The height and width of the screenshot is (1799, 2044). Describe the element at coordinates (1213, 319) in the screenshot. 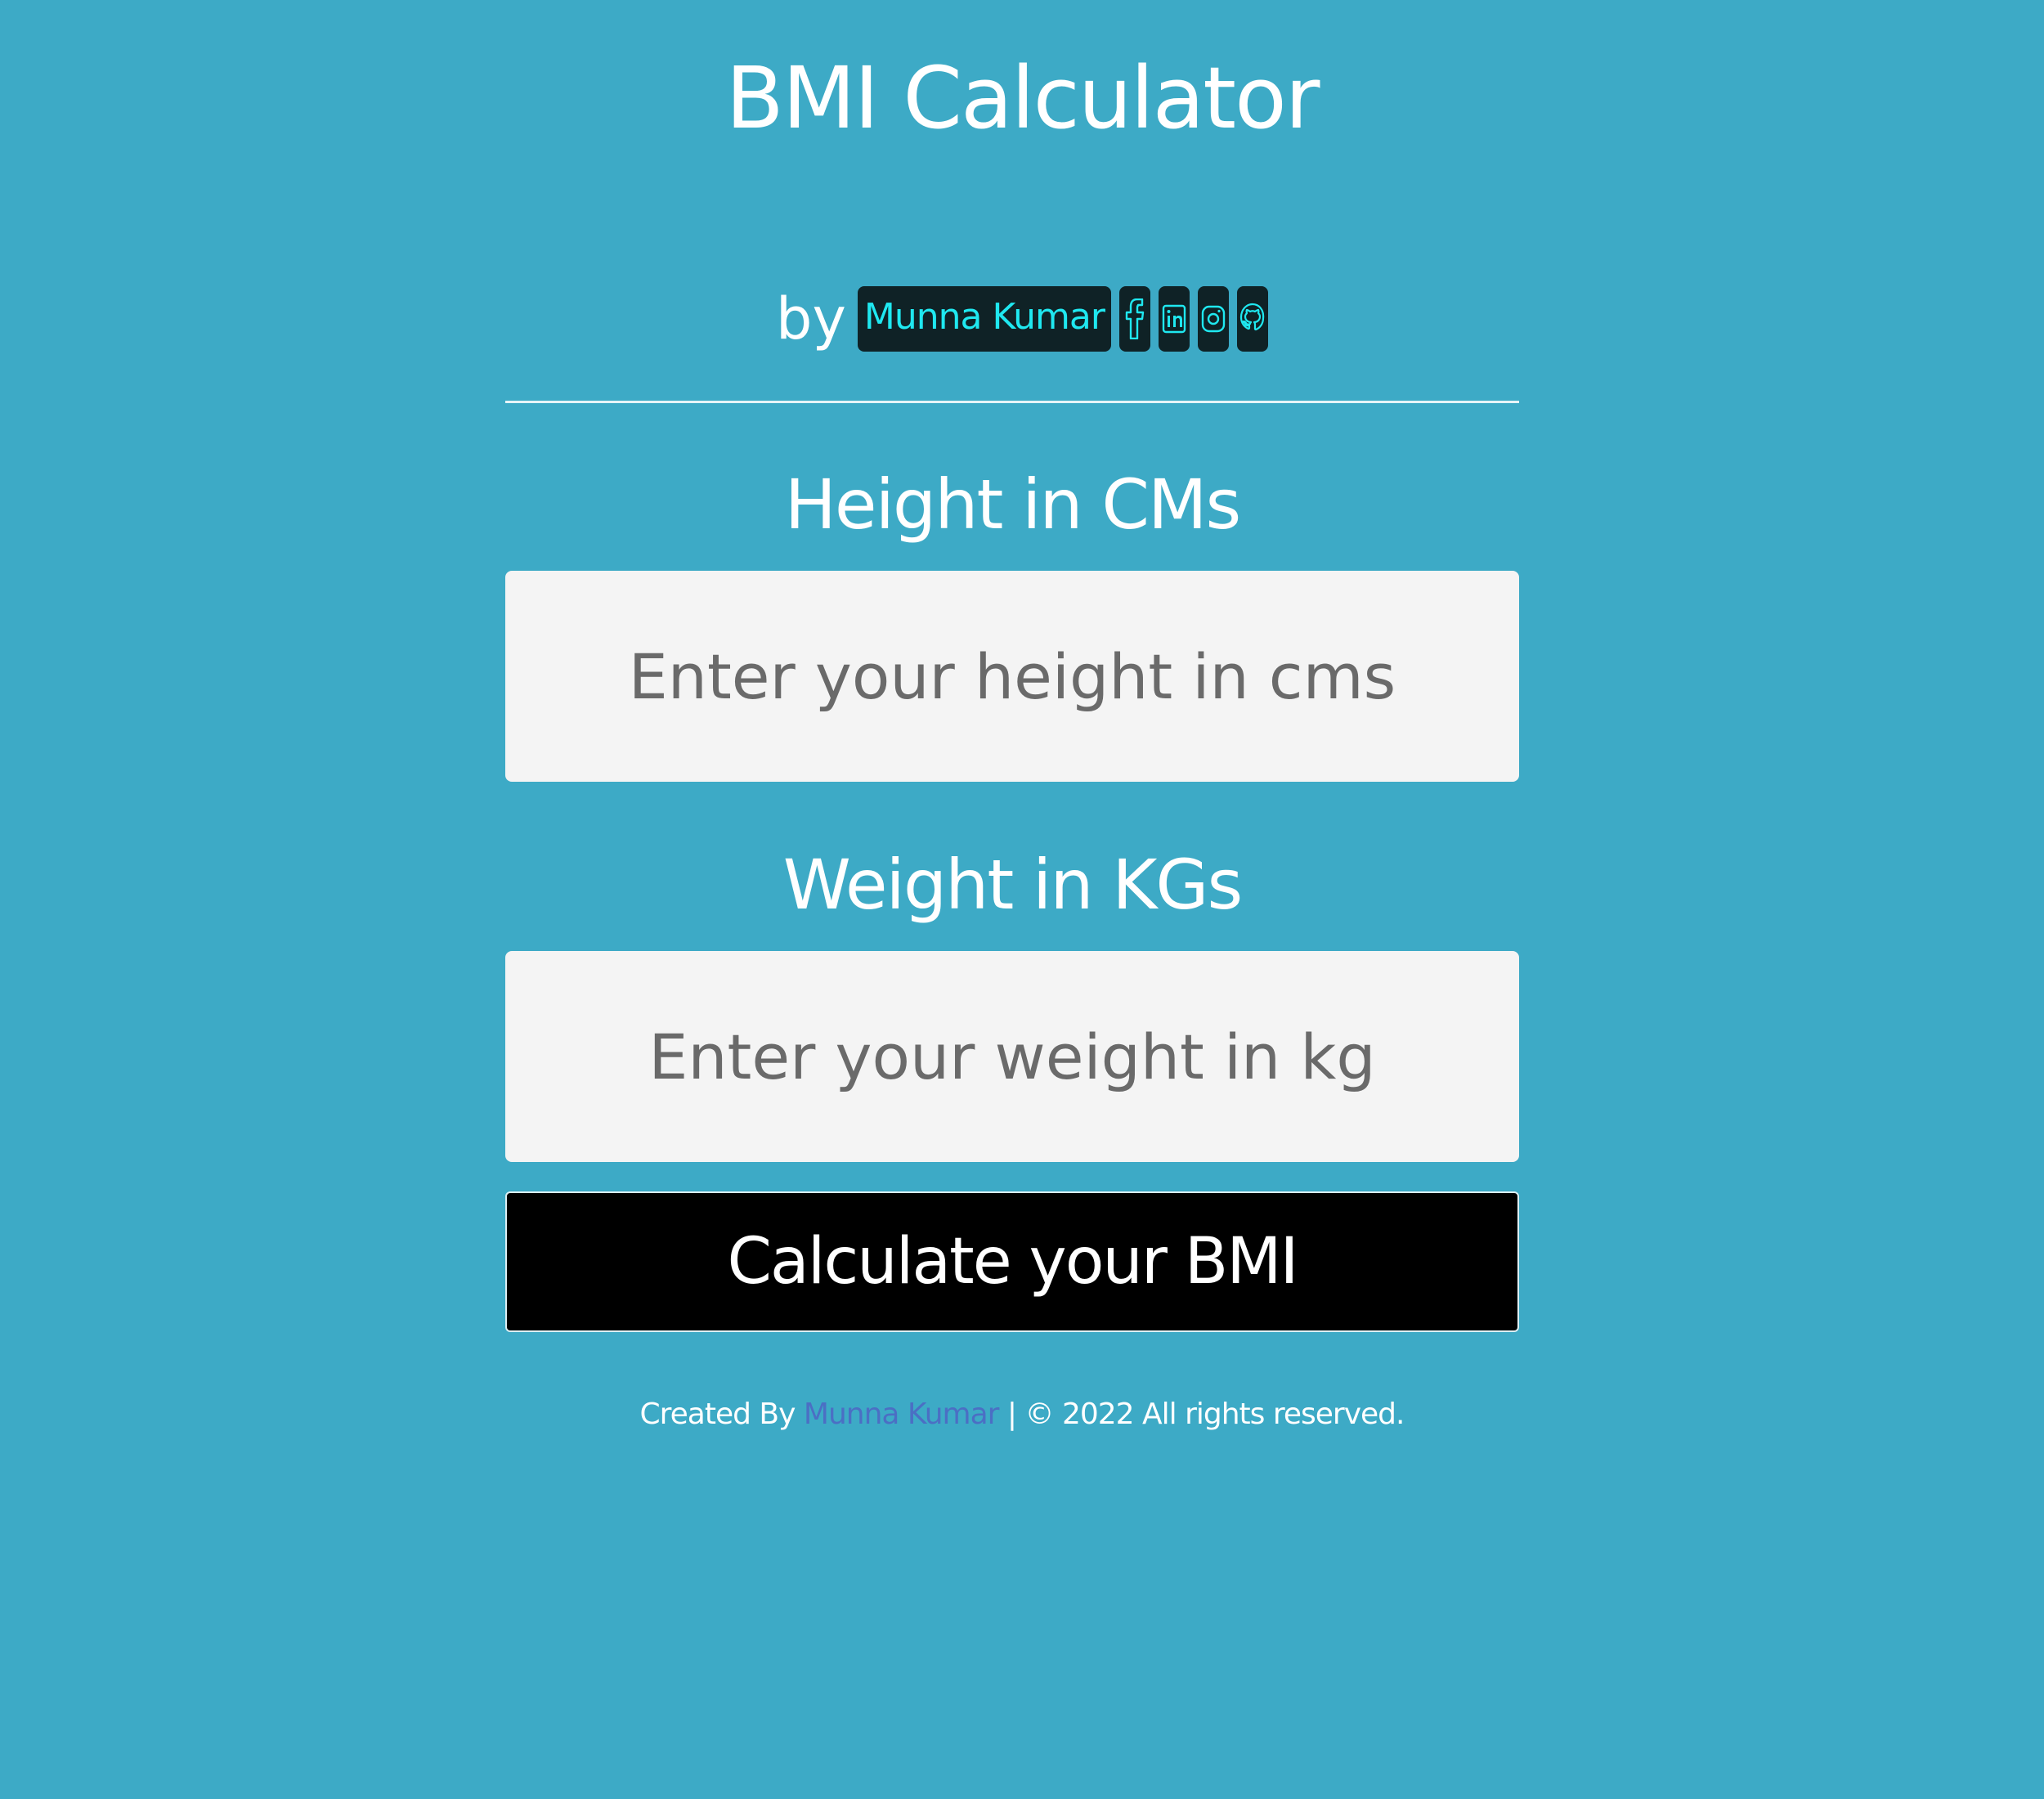

I see `instagram-icon` at that location.